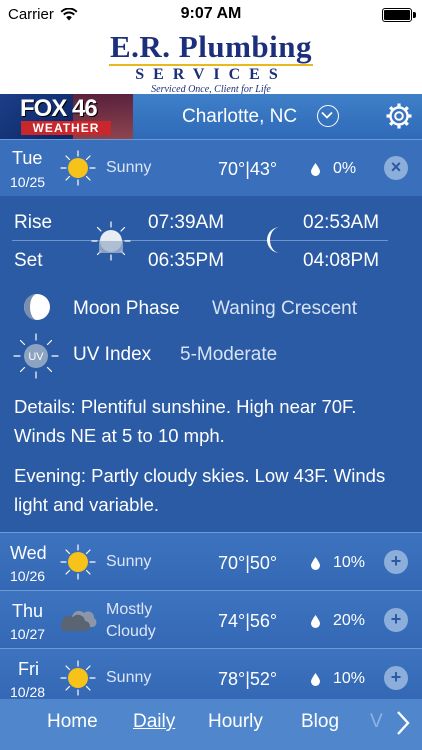 The height and width of the screenshot is (750, 422). I want to click on station-logo: FOX 46 WEATHER, so click(66, 116).